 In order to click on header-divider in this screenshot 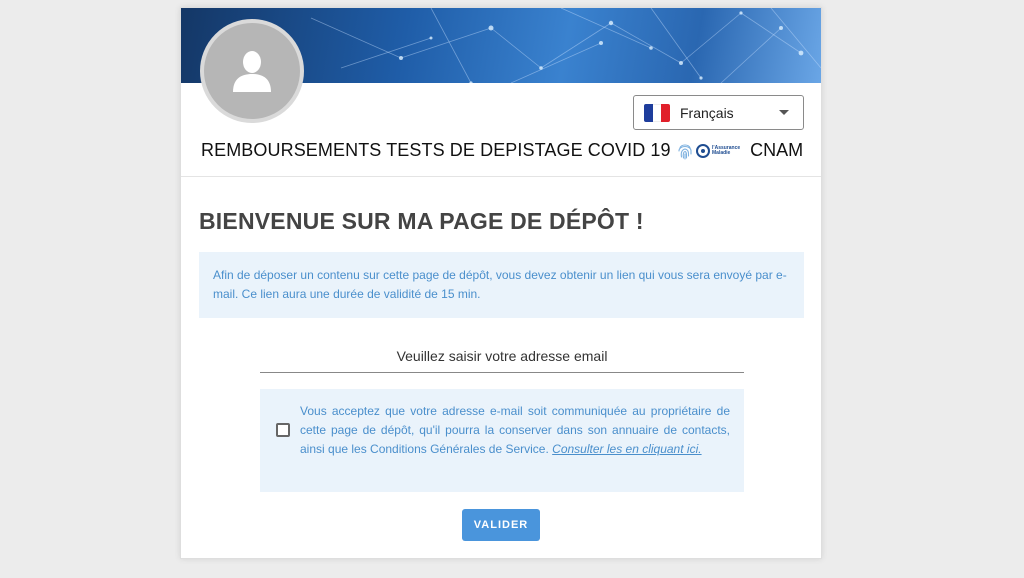, I will do `click(501, 176)`.